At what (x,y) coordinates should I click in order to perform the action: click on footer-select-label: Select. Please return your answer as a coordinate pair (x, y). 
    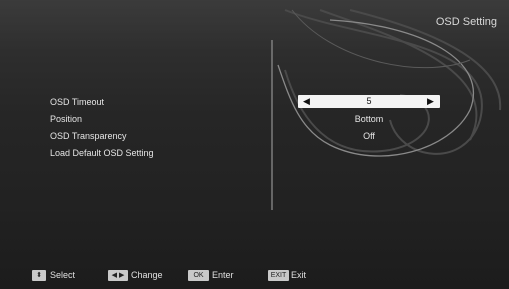
    Looking at the image, I should click on (63, 275).